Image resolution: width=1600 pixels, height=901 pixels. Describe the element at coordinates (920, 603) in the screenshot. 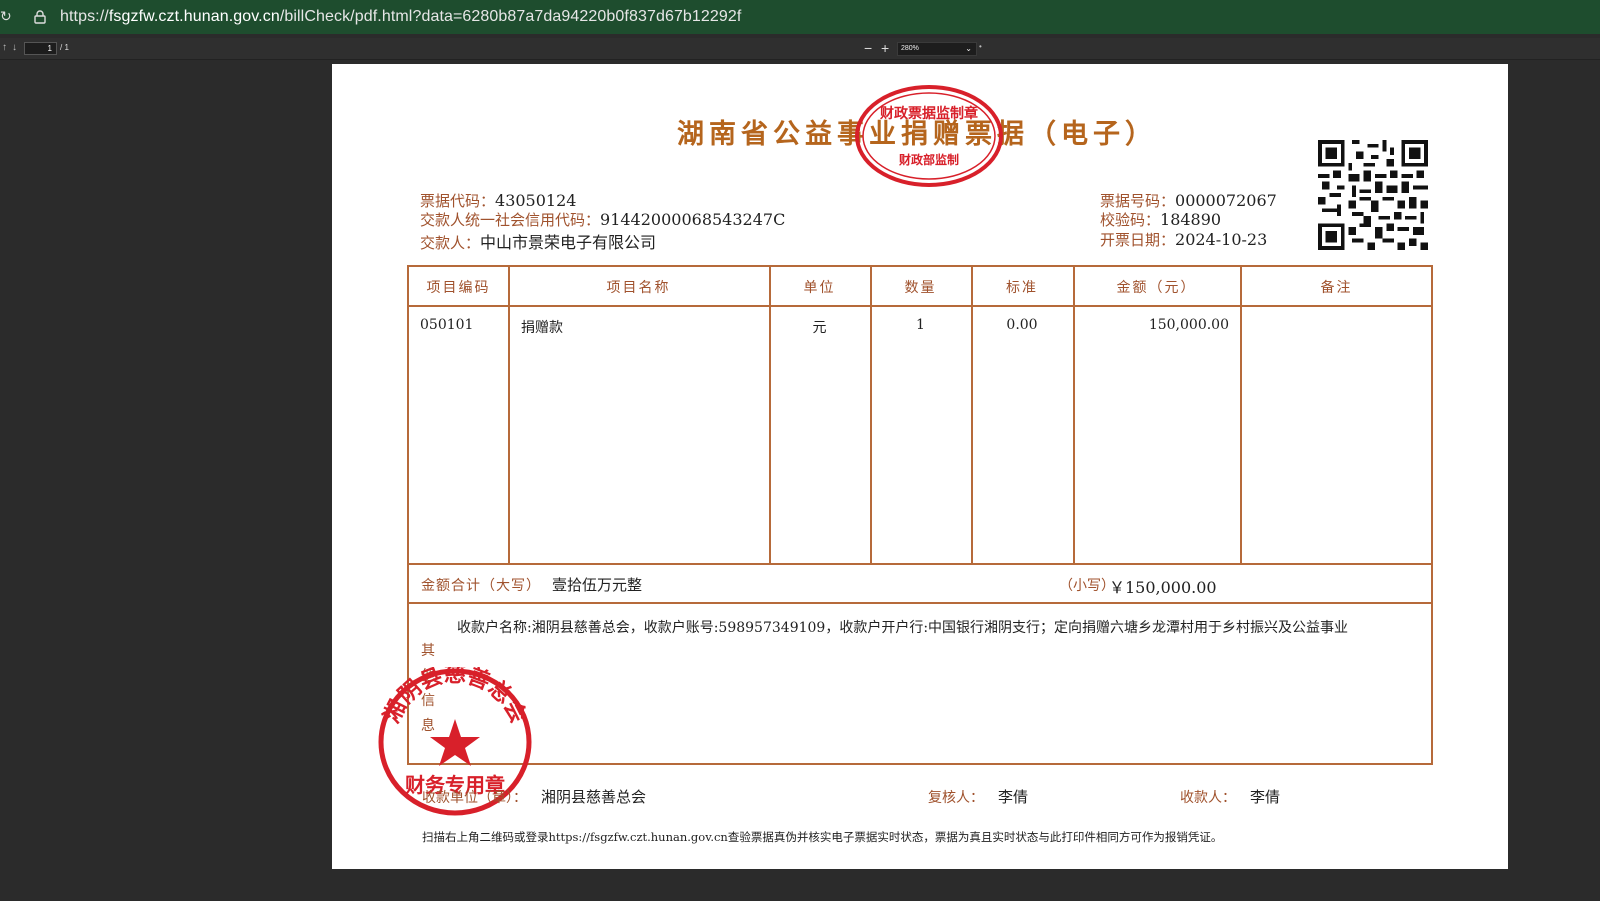

I see `other-divider` at that location.